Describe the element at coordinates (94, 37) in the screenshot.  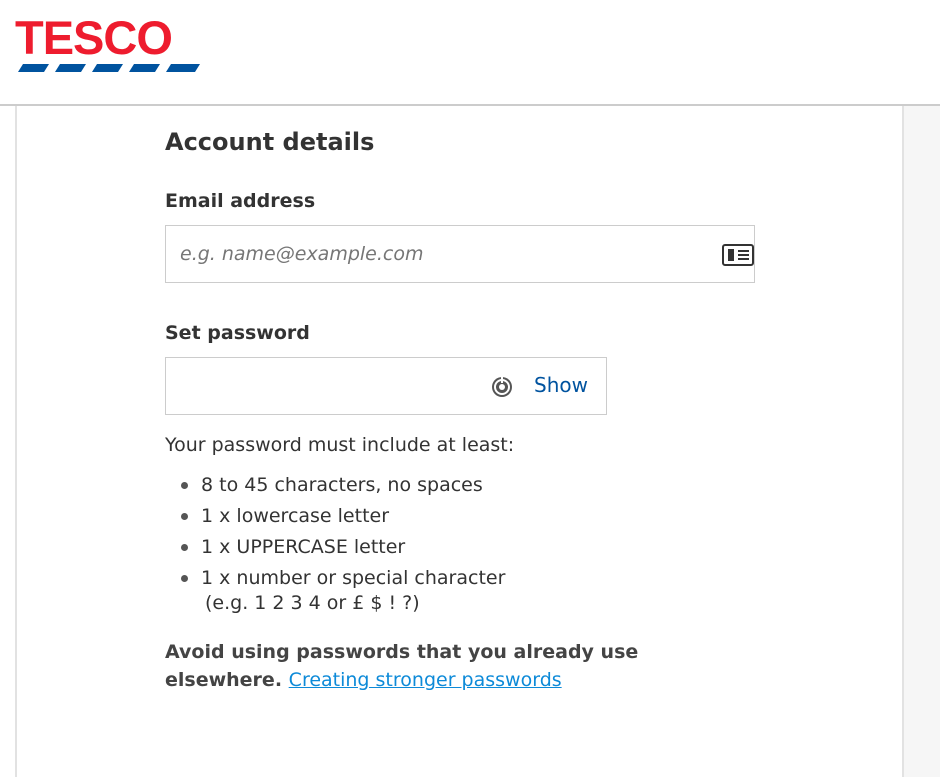
I see `logo-wordmark: TESCO` at that location.